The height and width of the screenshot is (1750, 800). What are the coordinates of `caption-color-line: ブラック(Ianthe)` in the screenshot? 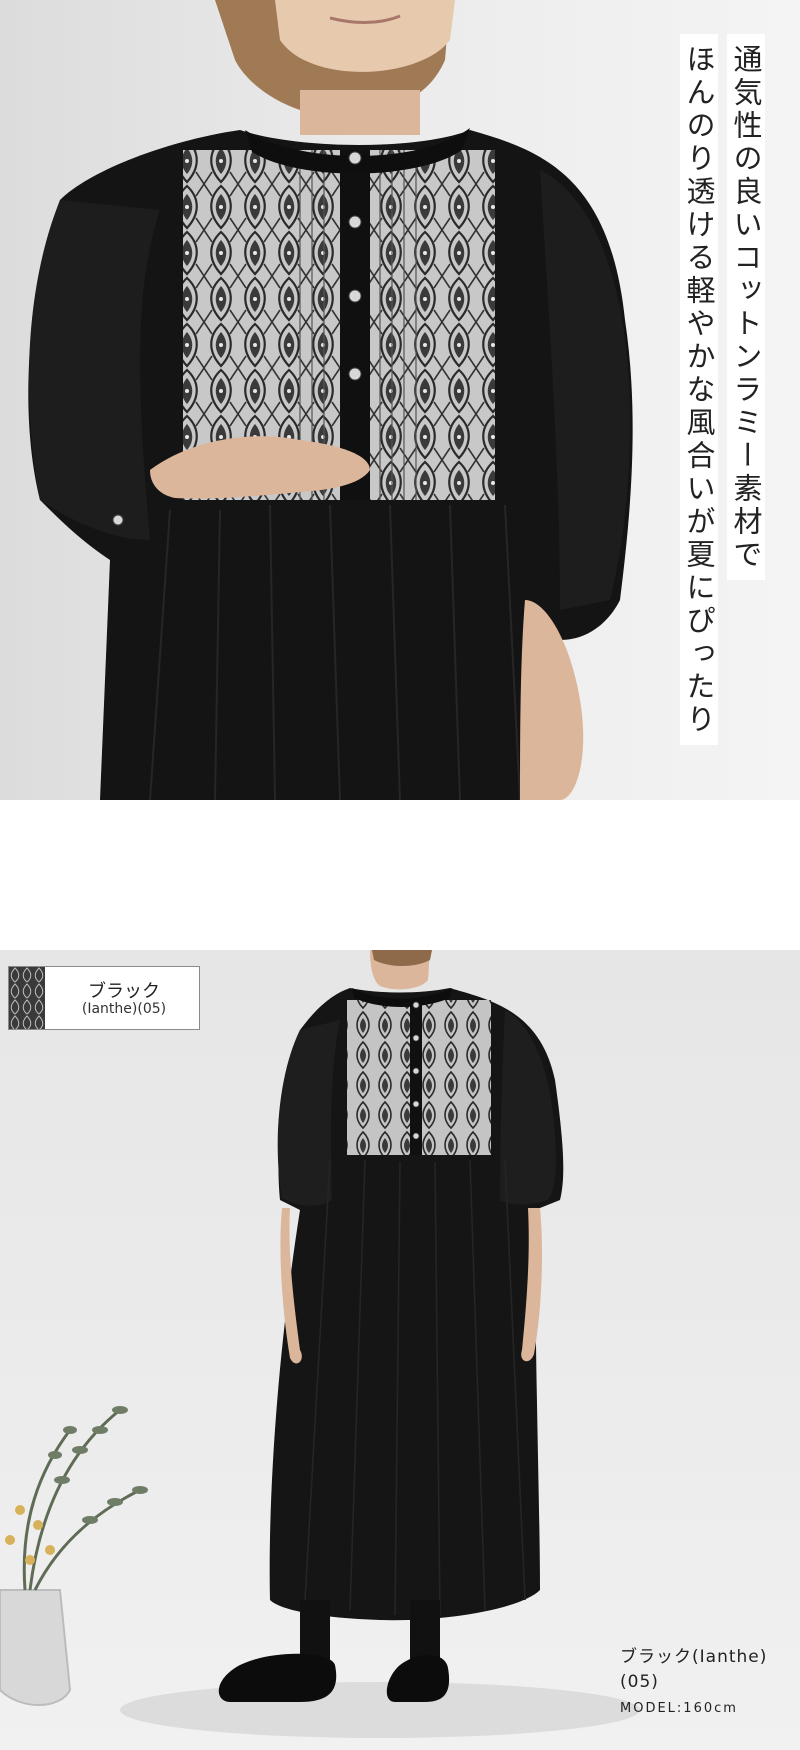 It's located at (694, 1657).